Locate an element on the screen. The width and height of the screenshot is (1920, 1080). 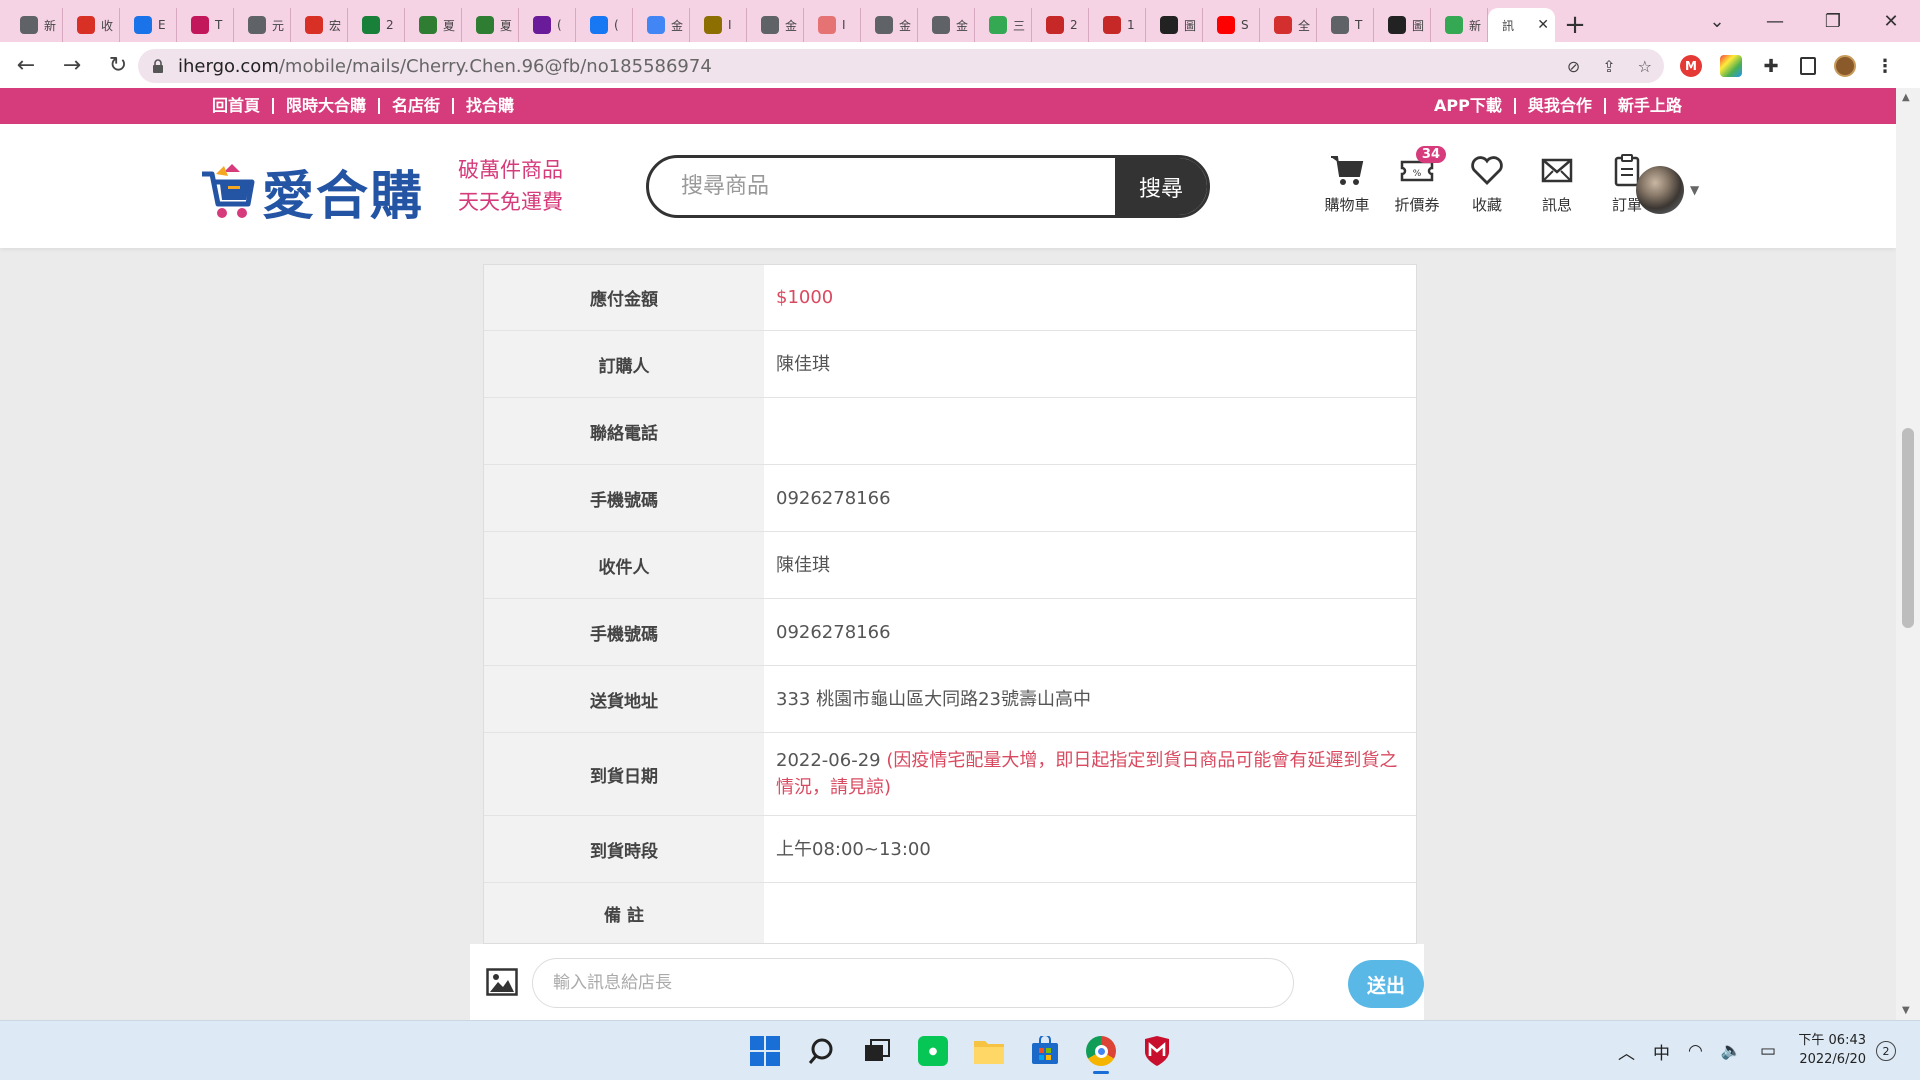
globe-icon is located at coordinates (770, 25).